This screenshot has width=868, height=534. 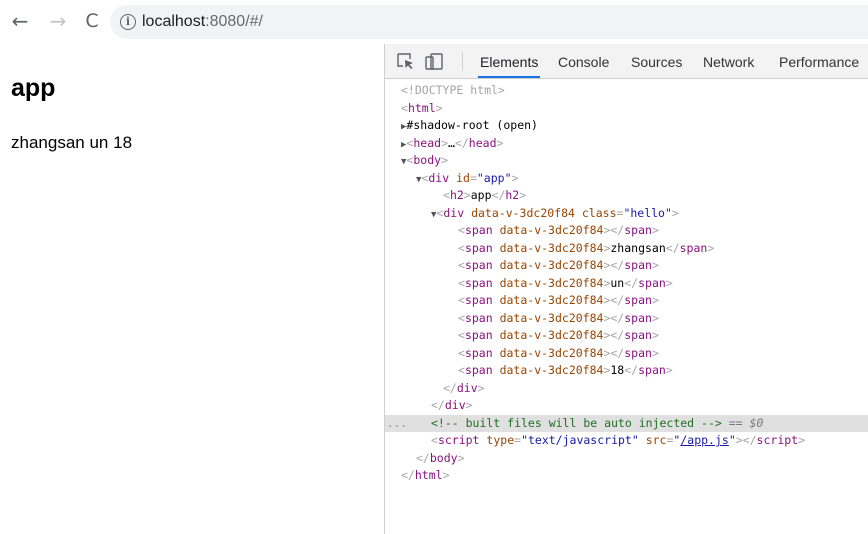 I want to click on tree-node-html-close: </html>, so click(x=626, y=476).